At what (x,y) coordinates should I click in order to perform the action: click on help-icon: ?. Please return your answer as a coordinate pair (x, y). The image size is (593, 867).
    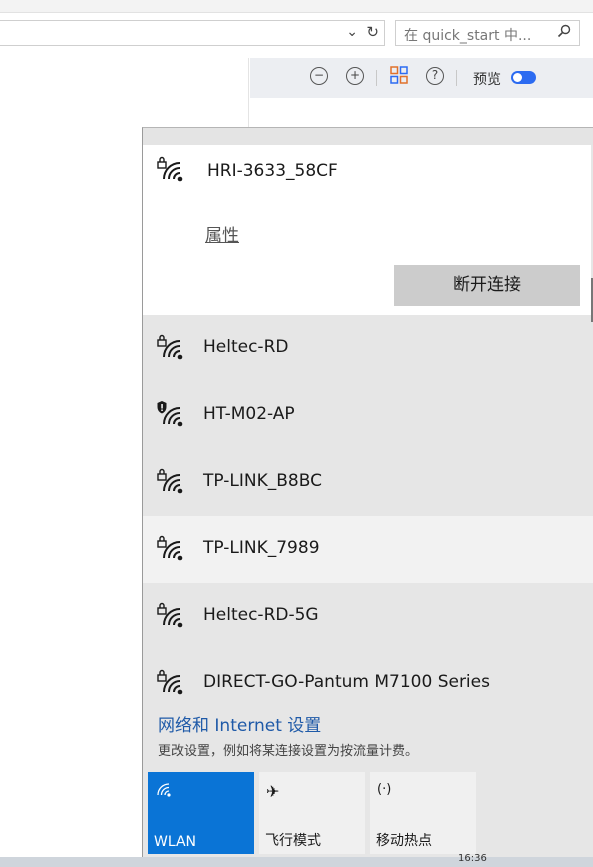
    Looking at the image, I should click on (435, 76).